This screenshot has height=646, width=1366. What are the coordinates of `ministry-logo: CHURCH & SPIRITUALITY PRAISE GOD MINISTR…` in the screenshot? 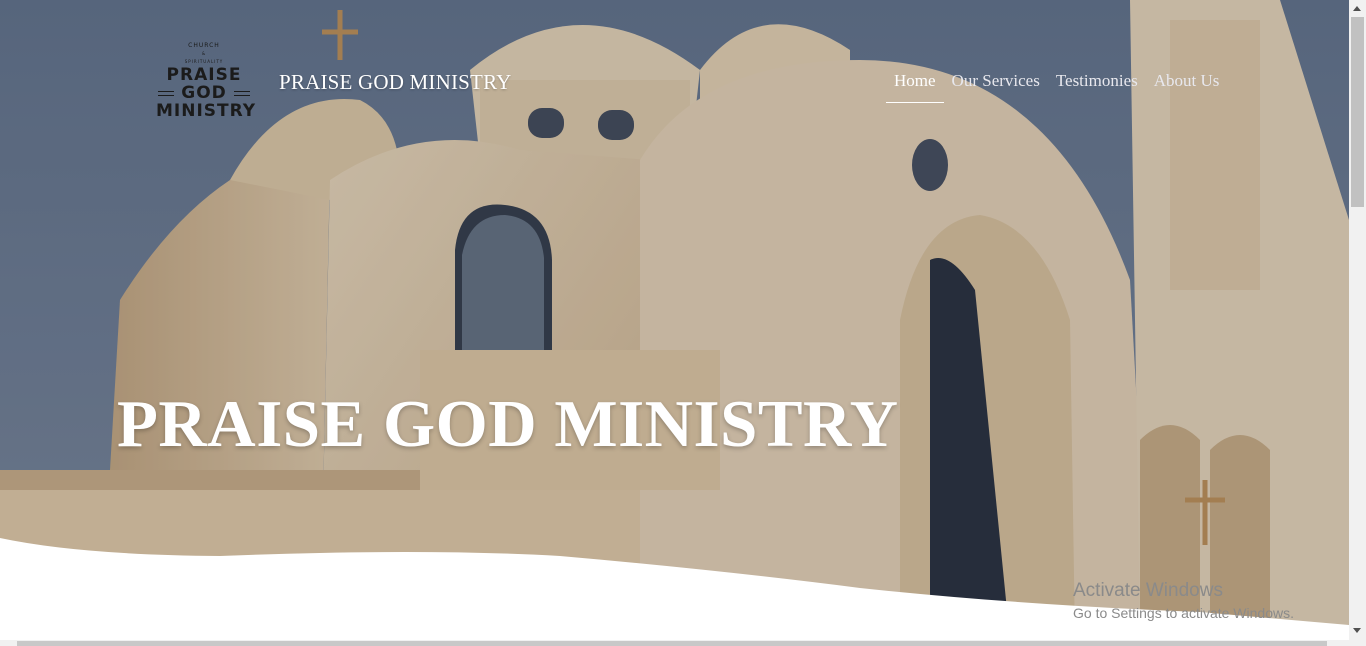 It's located at (206, 86).